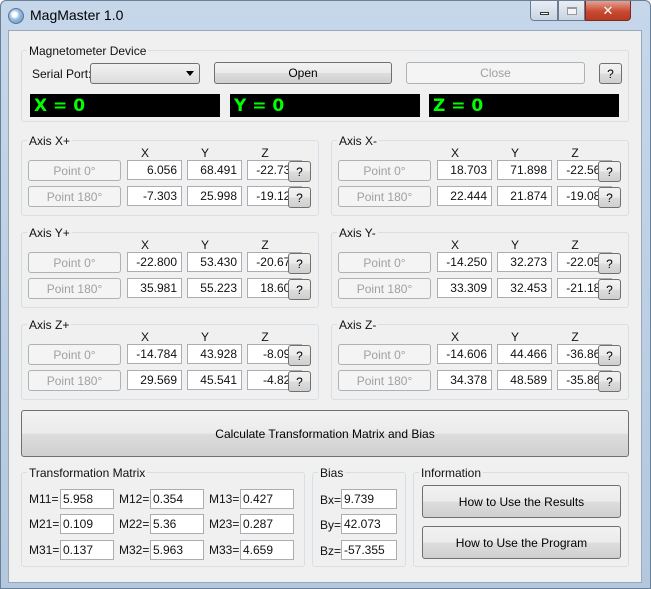 This screenshot has height=589, width=651. I want to click on close-button: Close, so click(495, 73).